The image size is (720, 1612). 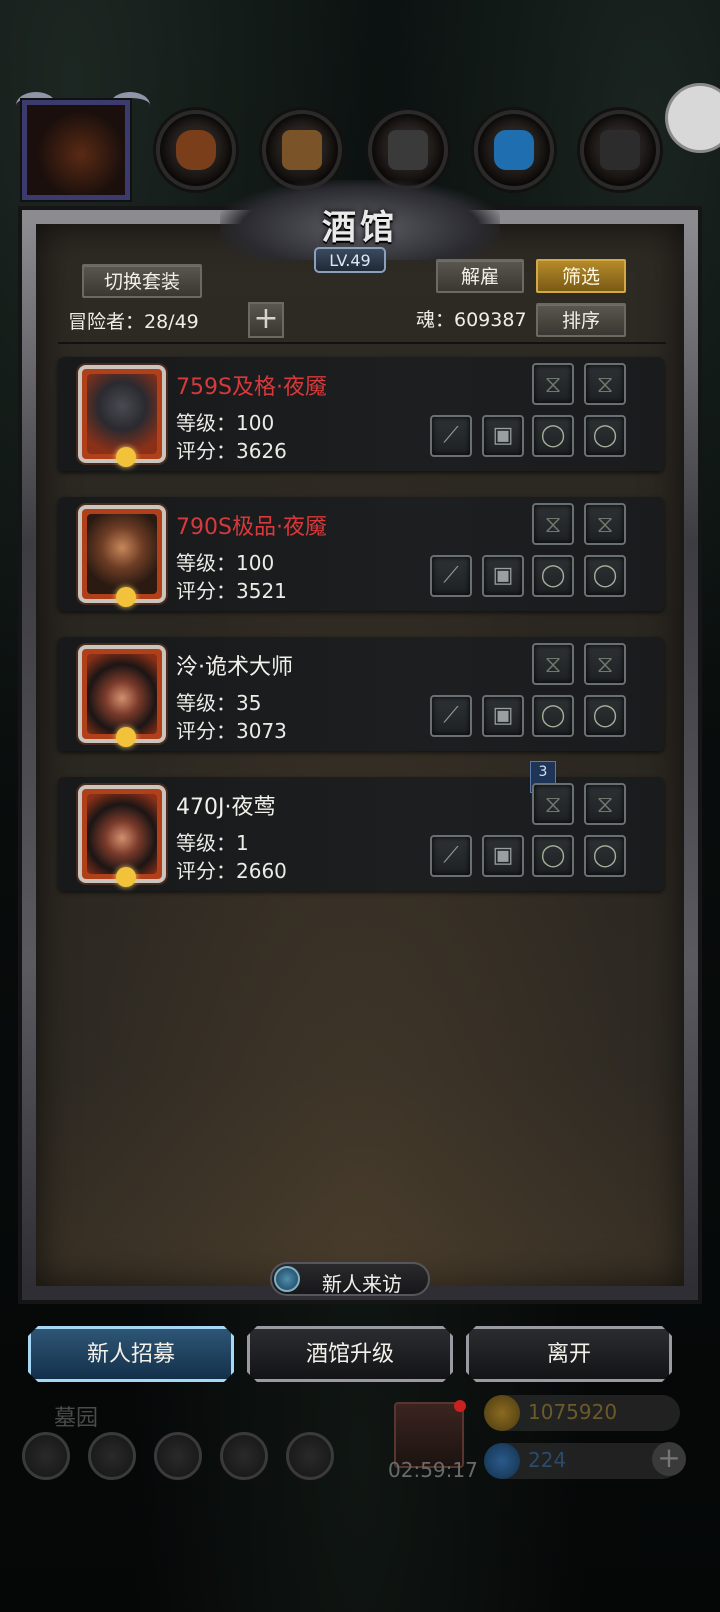 What do you see at coordinates (287, 1279) in the screenshot?
I see `clock-icon` at bounding box center [287, 1279].